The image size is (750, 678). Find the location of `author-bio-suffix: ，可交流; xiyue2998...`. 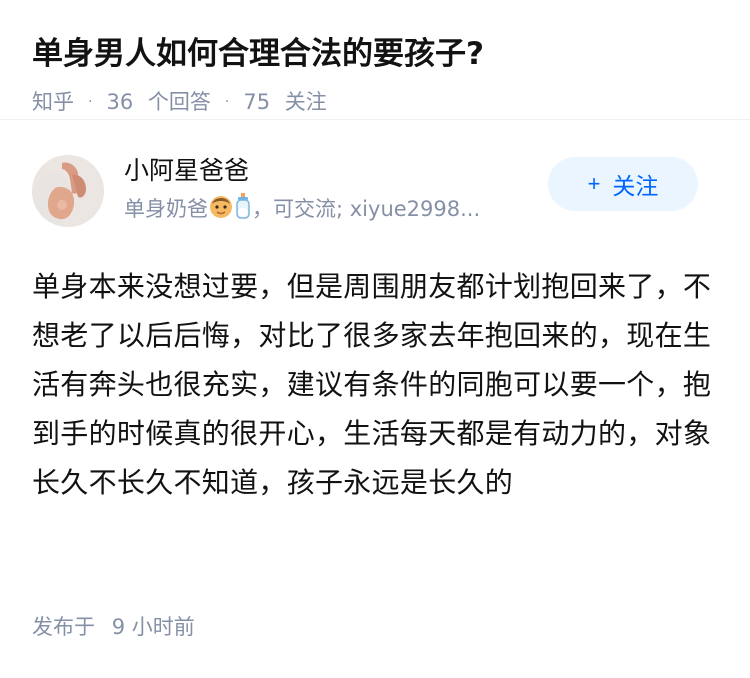

author-bio-suffix: ，可交流; xiyue2998... is located at coordinates (366, 209).